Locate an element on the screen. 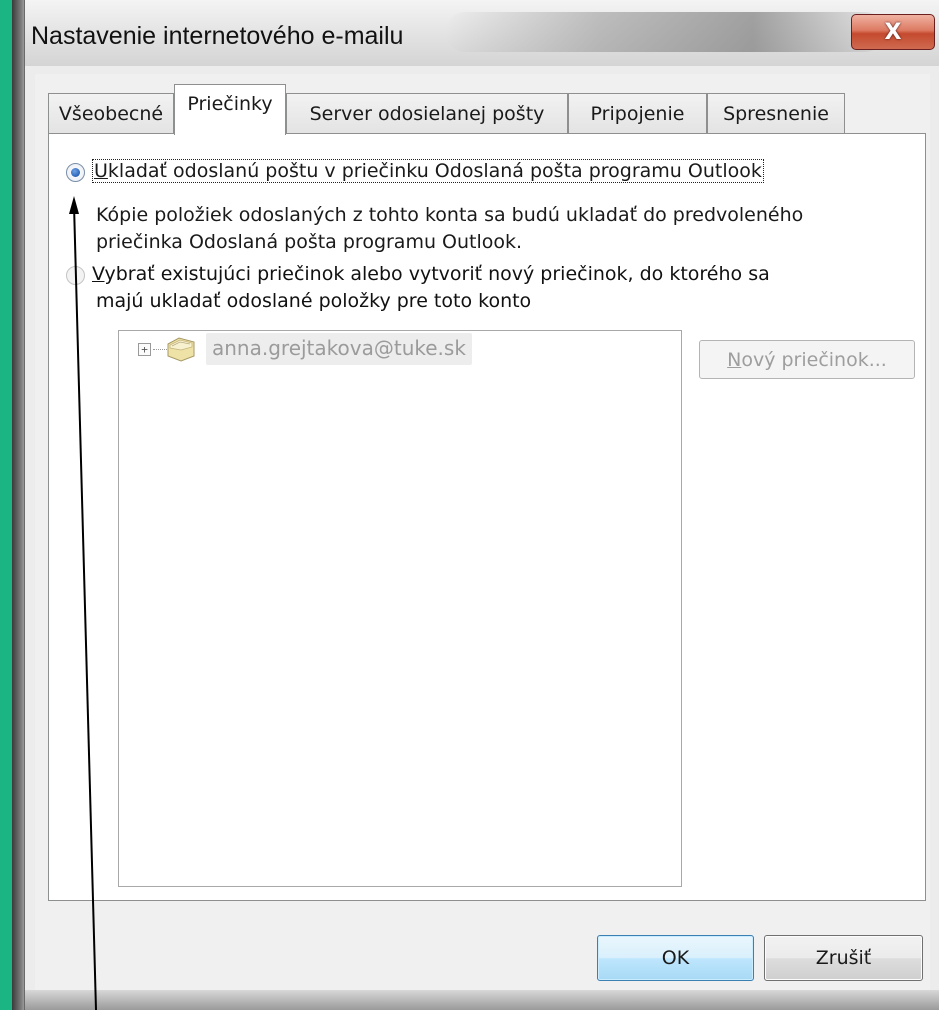 The image size is (939, 1010). tab-spresnenie: Spresnenie is located at coordinates (776, 113).